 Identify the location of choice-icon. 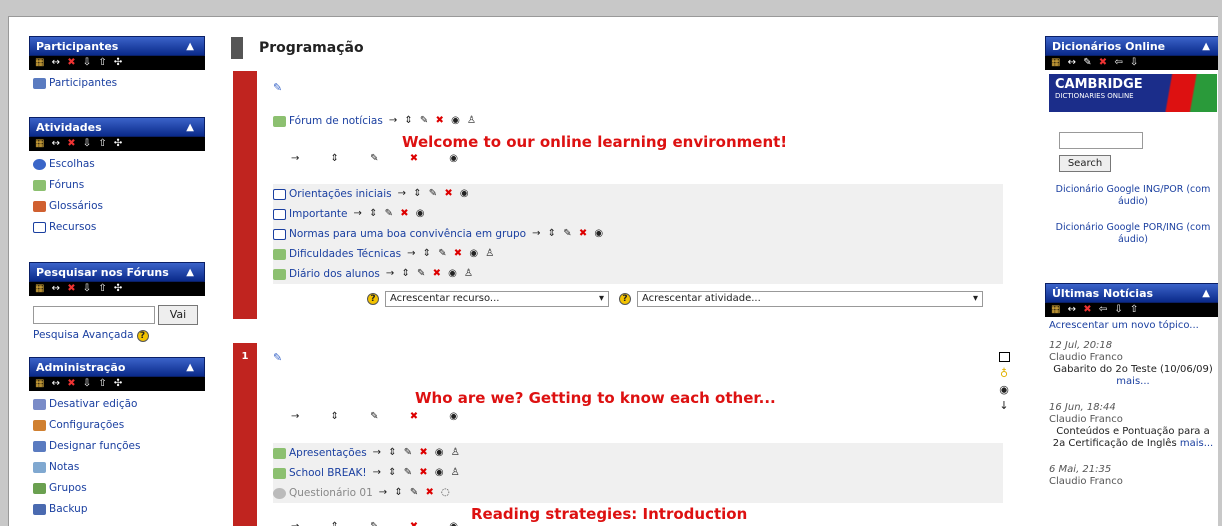
(39, 164).